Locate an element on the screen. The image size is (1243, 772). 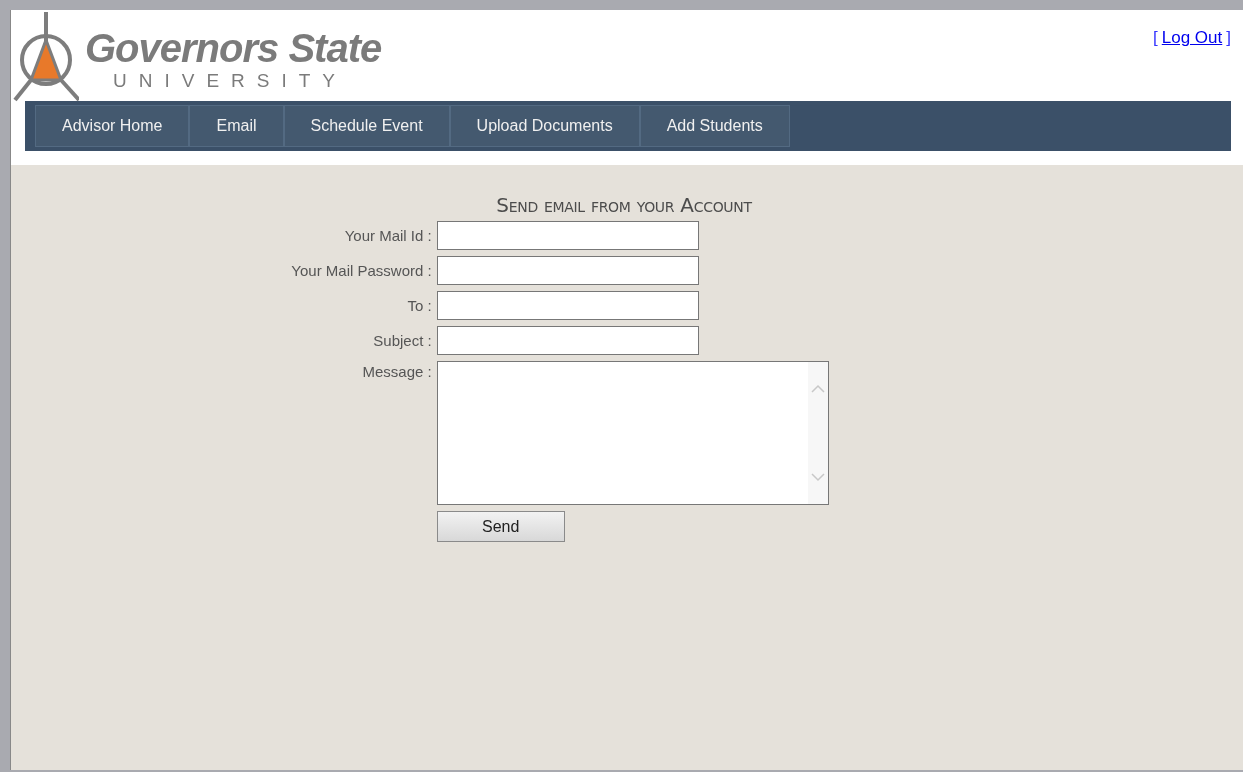
message-field is located at coordinates (632, 433).